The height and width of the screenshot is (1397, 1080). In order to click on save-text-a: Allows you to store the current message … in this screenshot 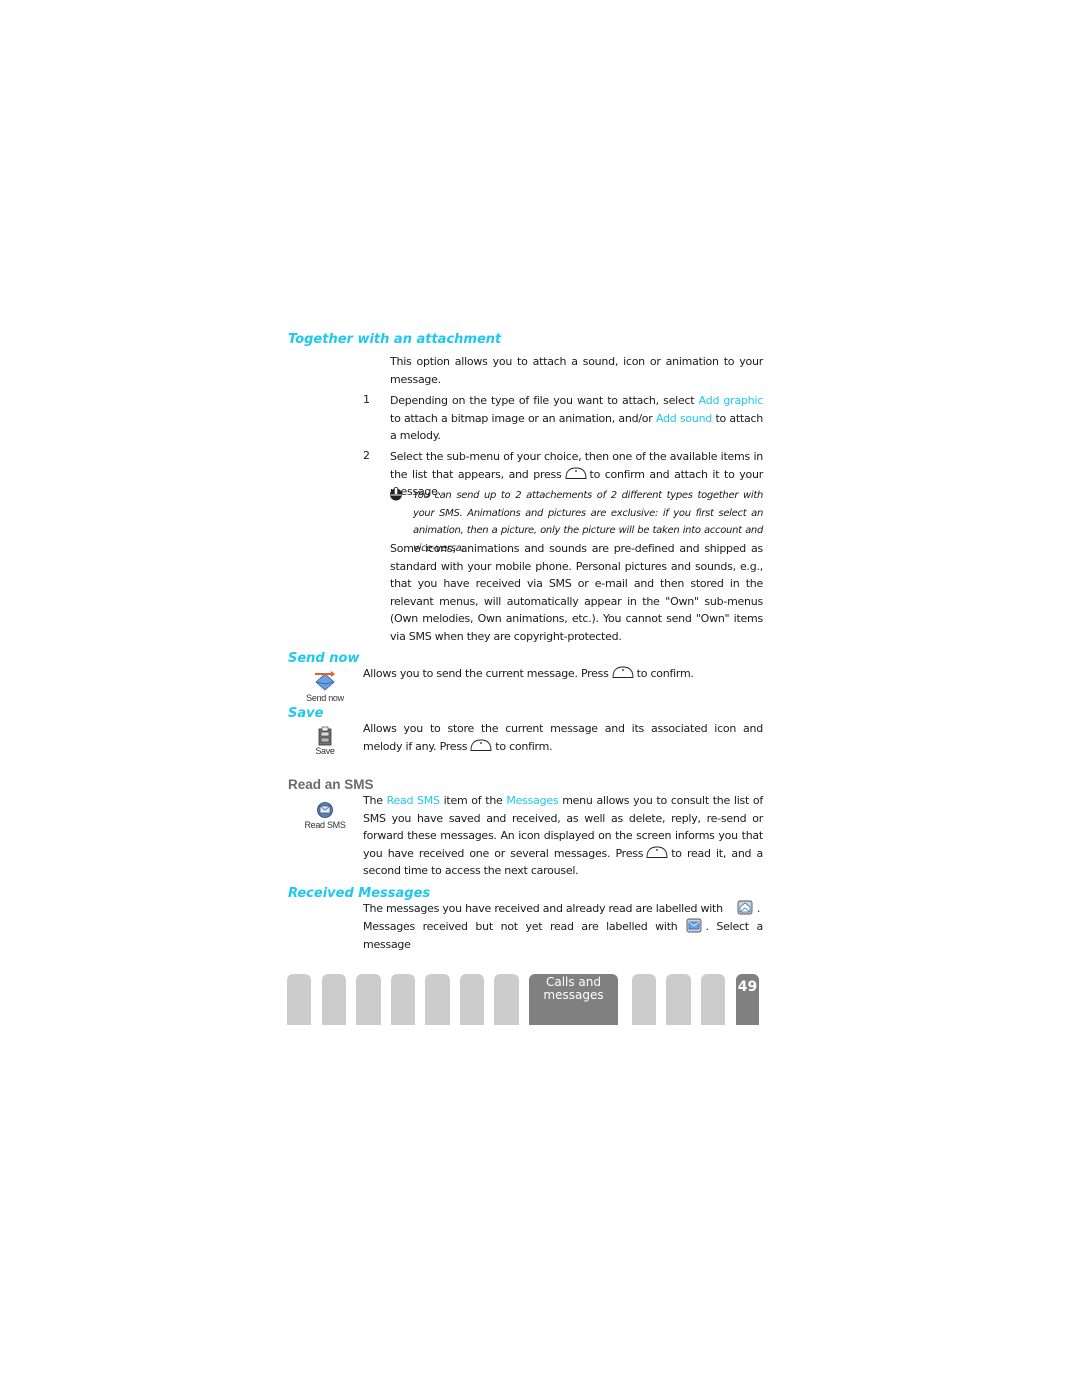, I will do `click(563, 737)`.